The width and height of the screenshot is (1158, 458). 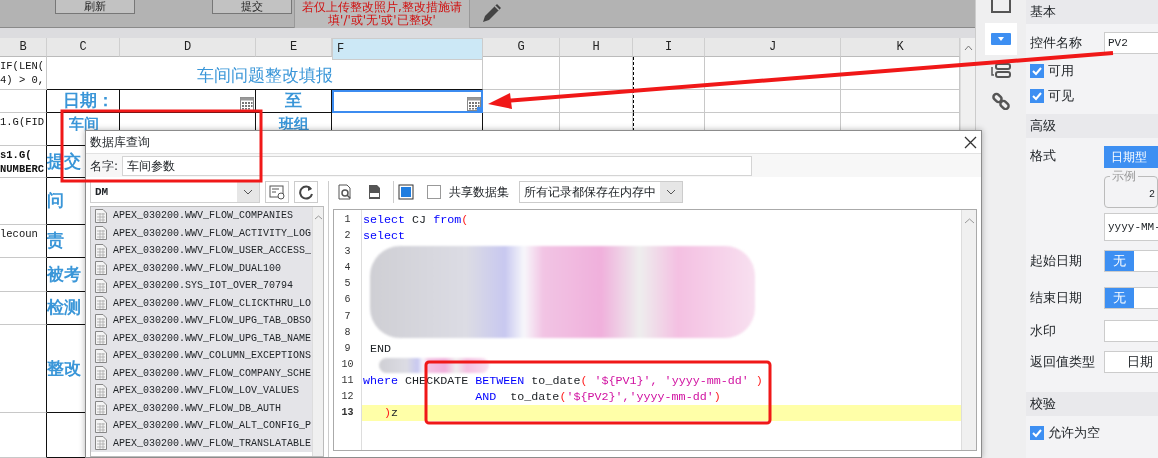 I want to click on line-number: 13, so click(x=347, y=413).